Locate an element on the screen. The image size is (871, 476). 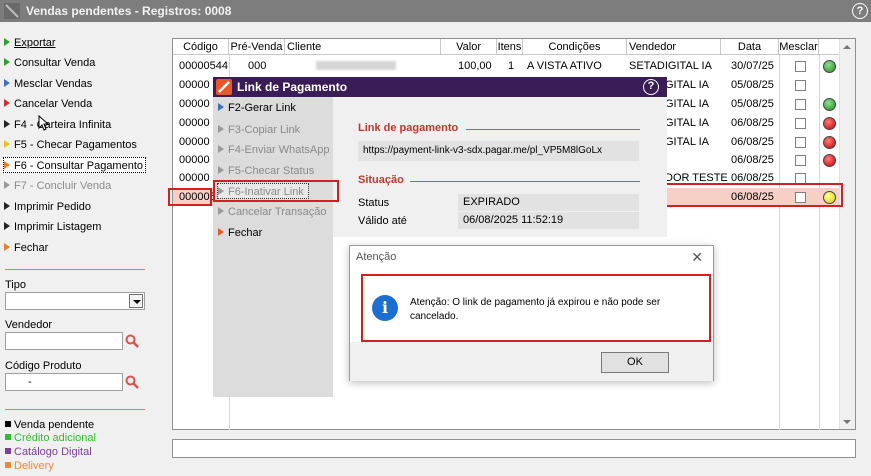
mouse-cursor-icon is located at coordinates (44, 123).